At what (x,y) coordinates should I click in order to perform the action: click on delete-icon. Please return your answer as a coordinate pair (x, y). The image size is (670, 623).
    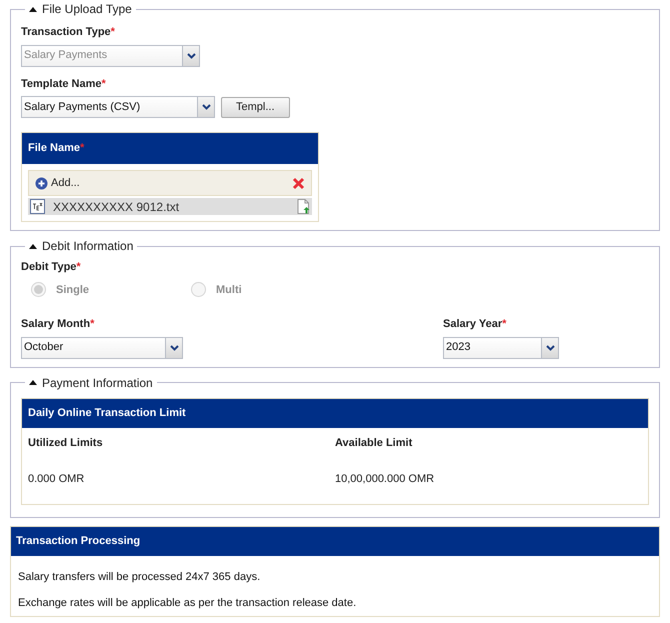
    Looking at the image, I should click on (298, 183).